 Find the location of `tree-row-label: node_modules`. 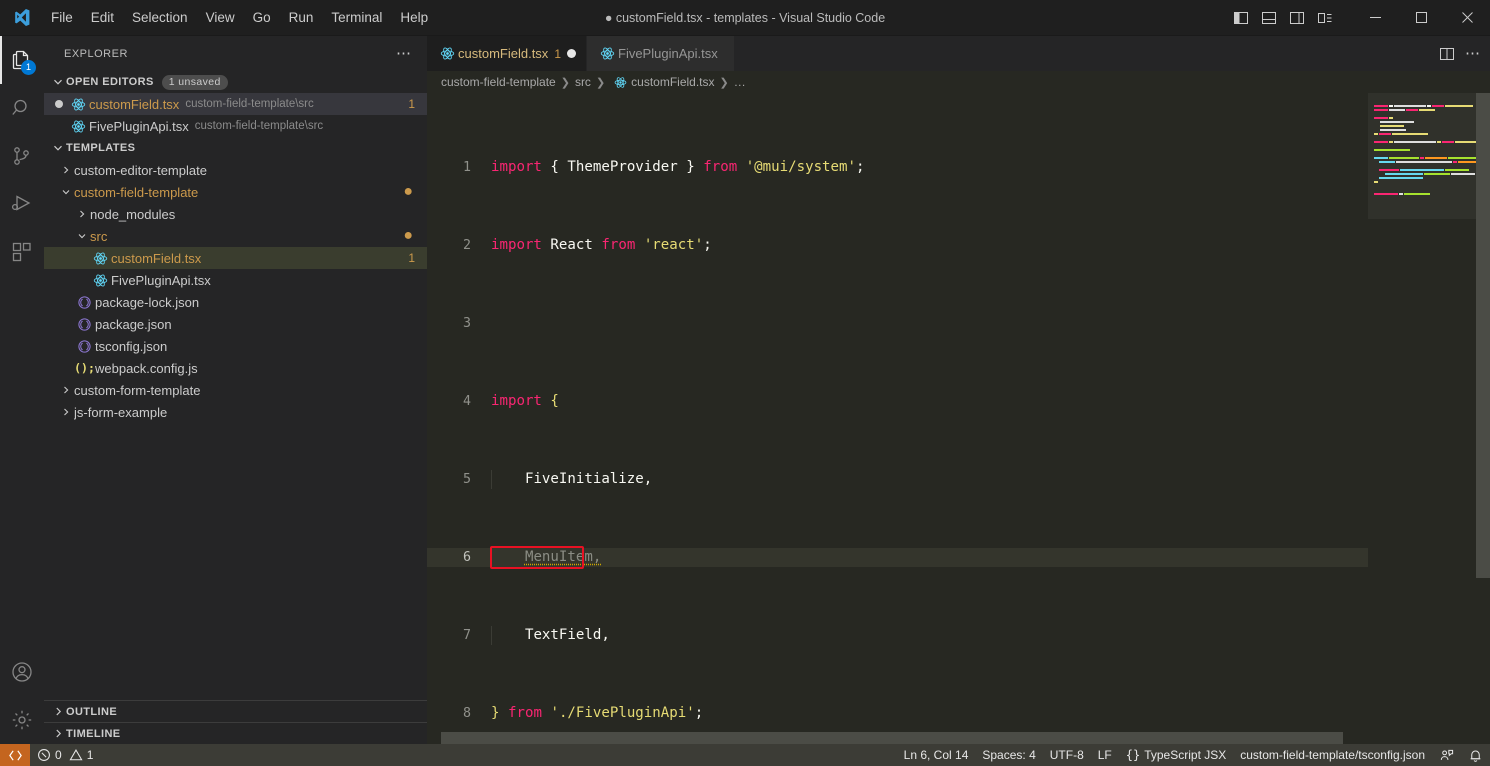

tree-row-label: node_modules is located at coordinates (133, 214).